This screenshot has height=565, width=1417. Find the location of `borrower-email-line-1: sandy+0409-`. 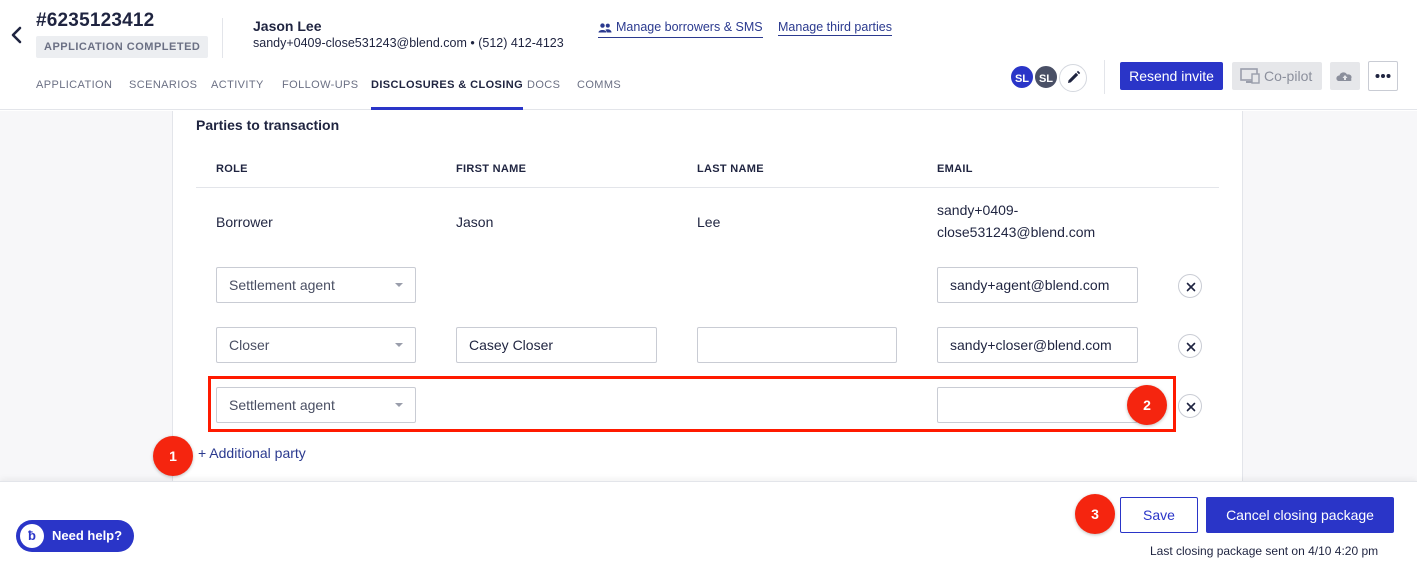

borrower-email-line-1: sandy+0409- is located at coordinates (978, 210).